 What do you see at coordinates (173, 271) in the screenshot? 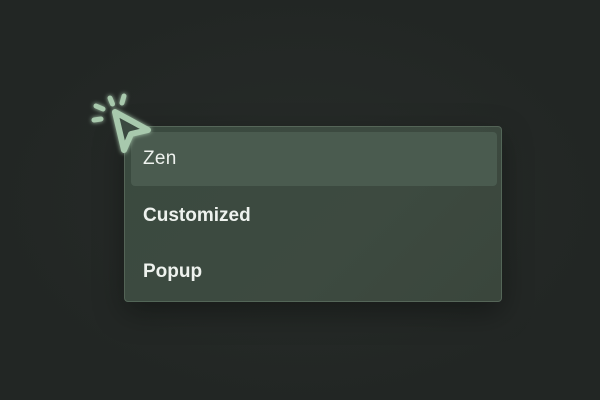
I see `menu-item-label: Popup` at bounding box center [173, 271].